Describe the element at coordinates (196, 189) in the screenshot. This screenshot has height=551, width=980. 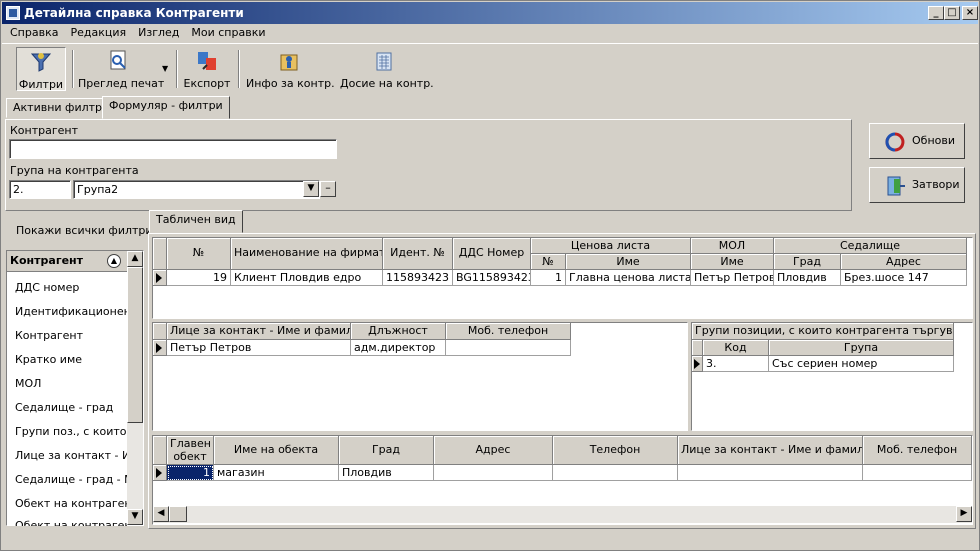
I see `group-name-select: Група2` at that location.